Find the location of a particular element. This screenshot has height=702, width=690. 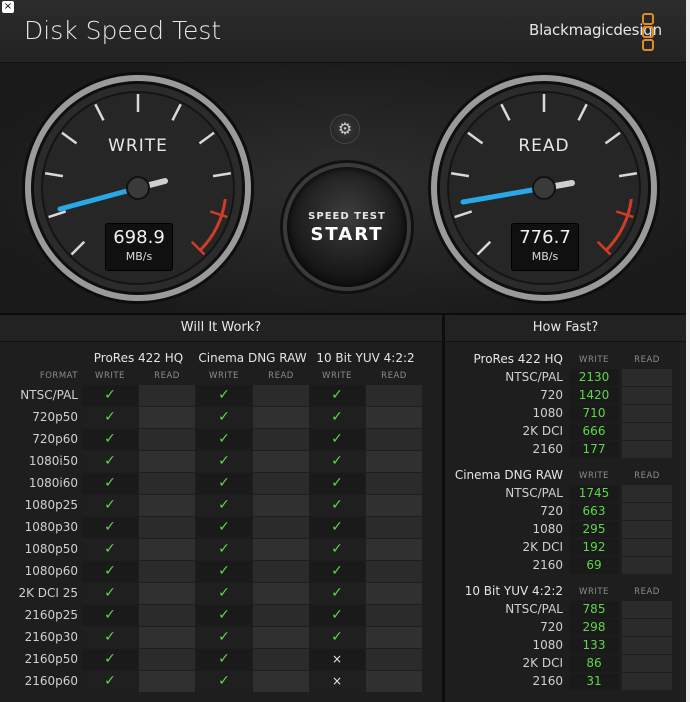

write-value-box: 698.9 MB/s is located at coordinates (139, 247).